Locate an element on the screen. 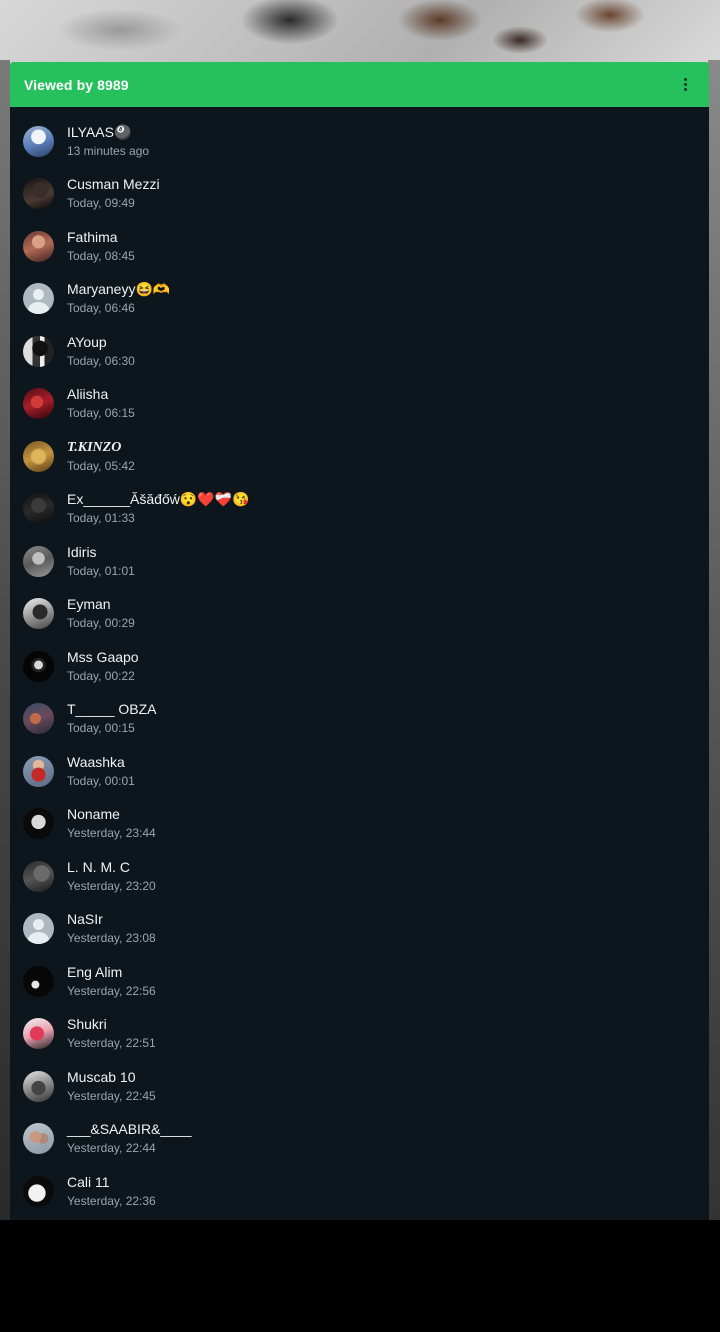  viewer-name: L. N. M. C is located at coordinates (99, 866).